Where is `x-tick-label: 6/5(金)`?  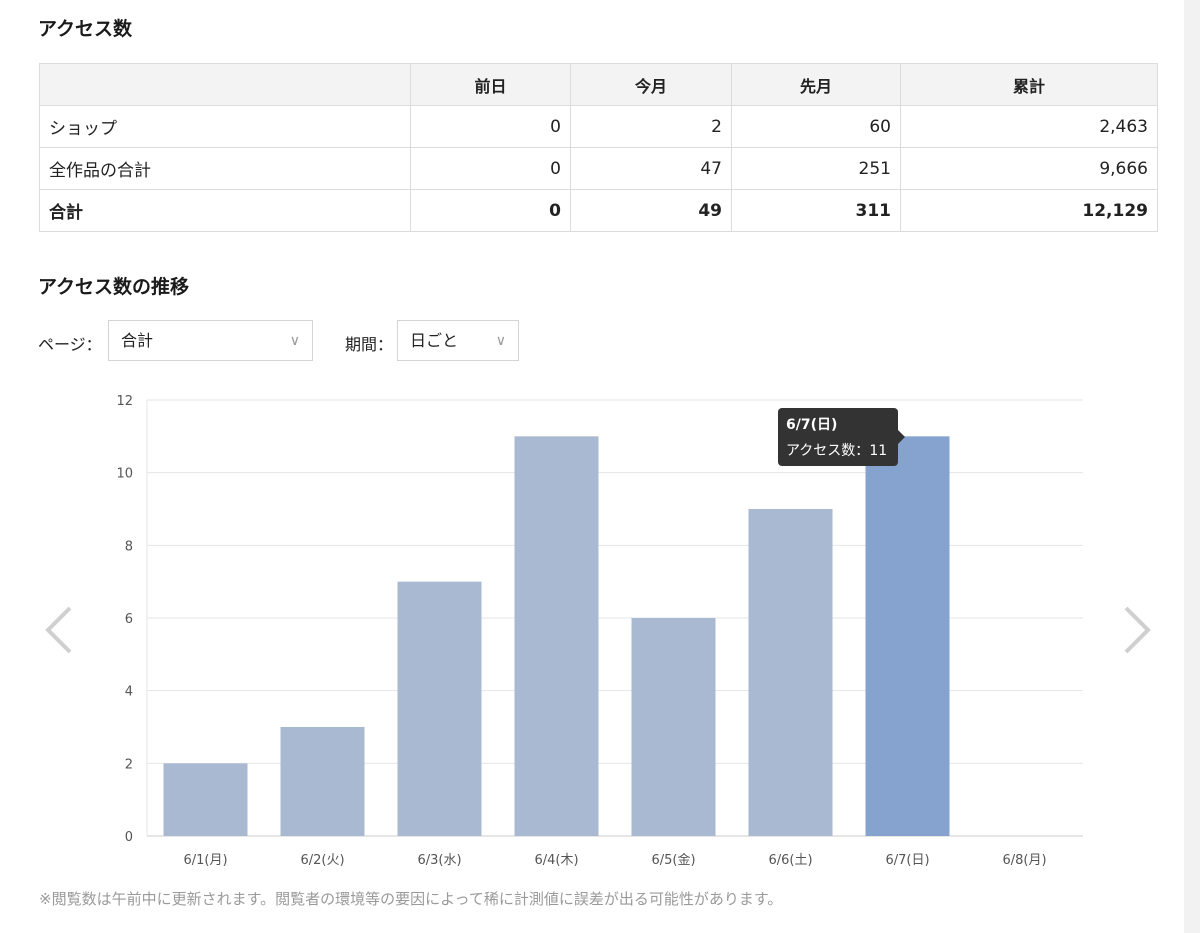 x-tick-label: 6/5(金) is located at coordinates (673, 860).